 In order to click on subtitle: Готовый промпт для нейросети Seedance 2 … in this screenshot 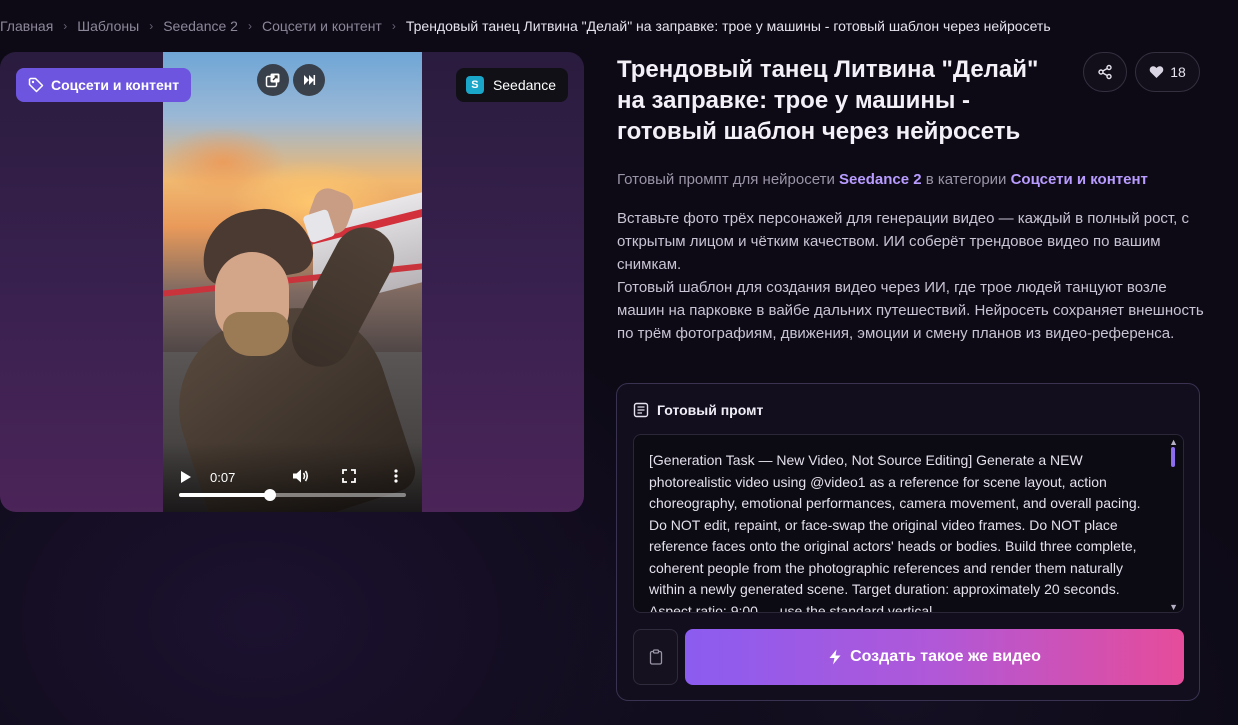, I will do `click(882, 179)`.